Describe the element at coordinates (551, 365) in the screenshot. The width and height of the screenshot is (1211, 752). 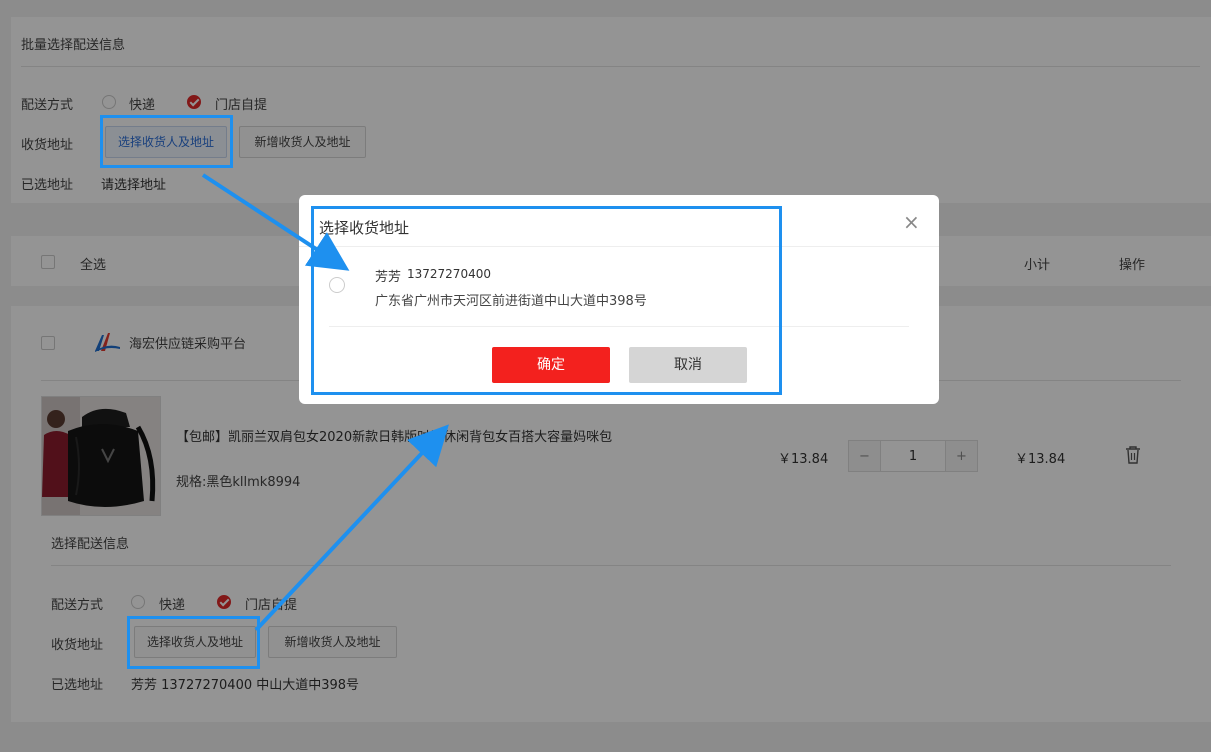
I see `confirm-button: 确定` at that location.